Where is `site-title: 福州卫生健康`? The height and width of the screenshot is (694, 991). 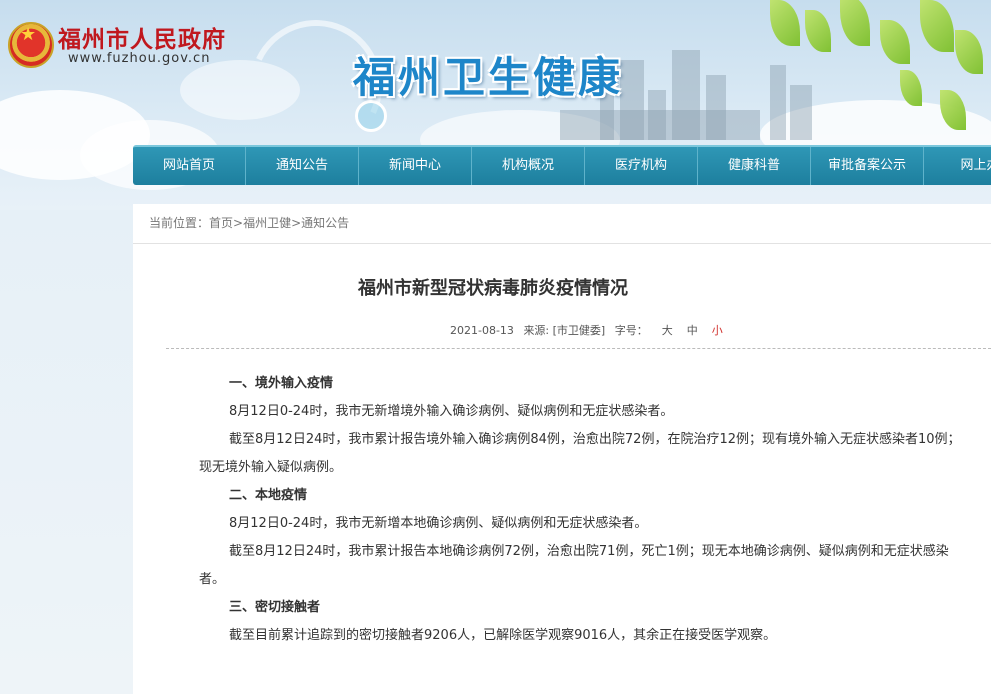
site-title: 福州卫生健康 is located at coordinates (488, 74).